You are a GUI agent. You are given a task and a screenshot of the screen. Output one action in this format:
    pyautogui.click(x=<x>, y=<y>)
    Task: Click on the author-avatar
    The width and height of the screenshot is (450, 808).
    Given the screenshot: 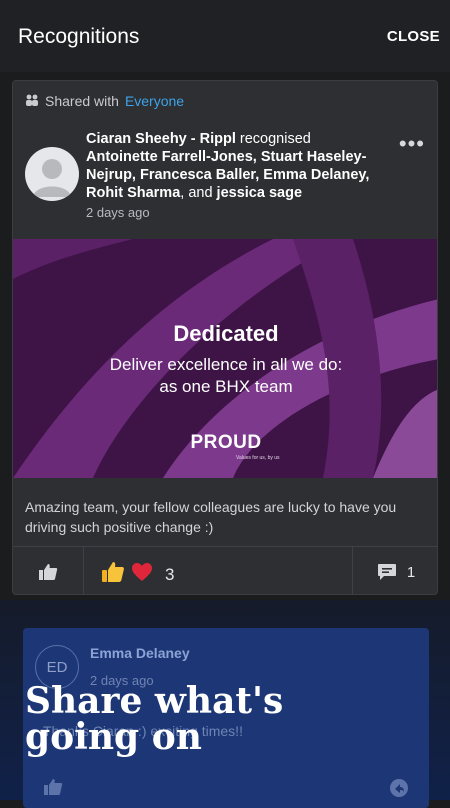 What is the action you would take?
    pyautogui.click(x=52, y=174)
    